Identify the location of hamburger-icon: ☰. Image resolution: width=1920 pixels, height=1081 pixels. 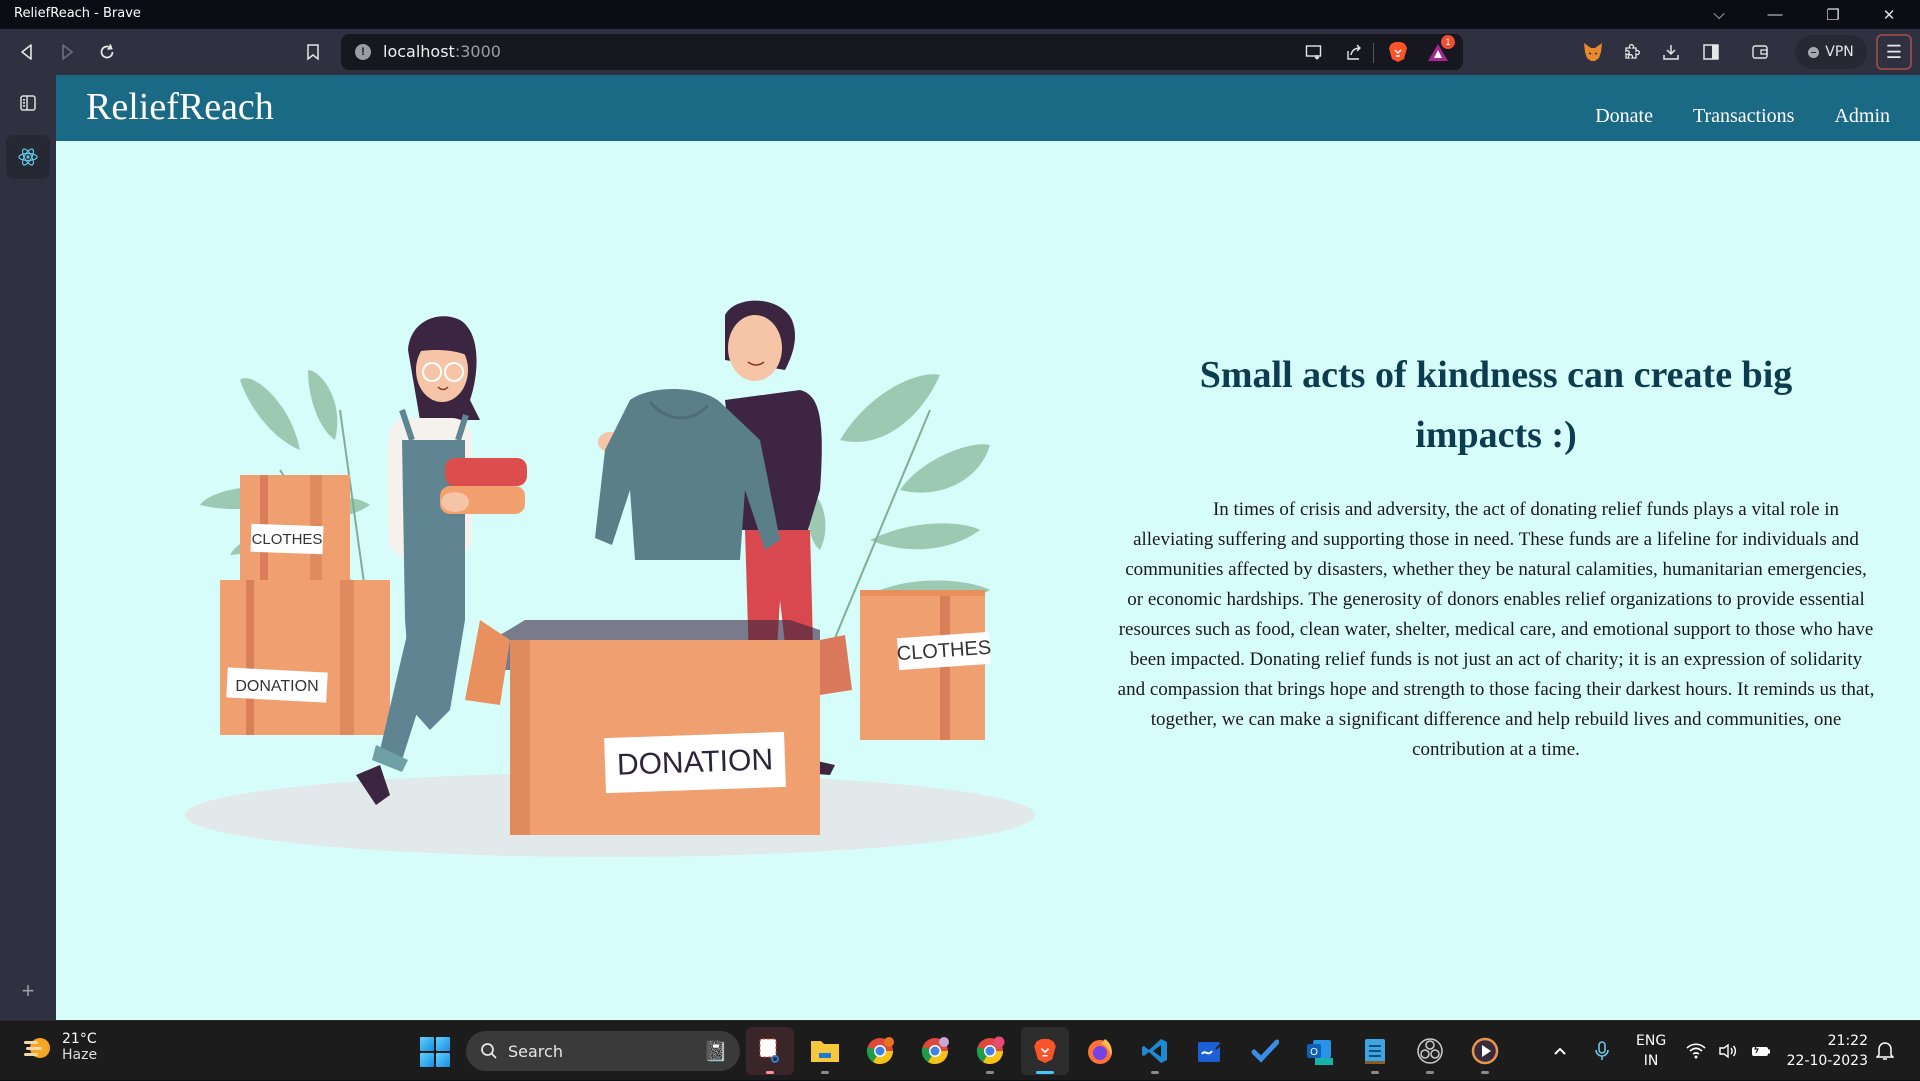
(1894, 51).